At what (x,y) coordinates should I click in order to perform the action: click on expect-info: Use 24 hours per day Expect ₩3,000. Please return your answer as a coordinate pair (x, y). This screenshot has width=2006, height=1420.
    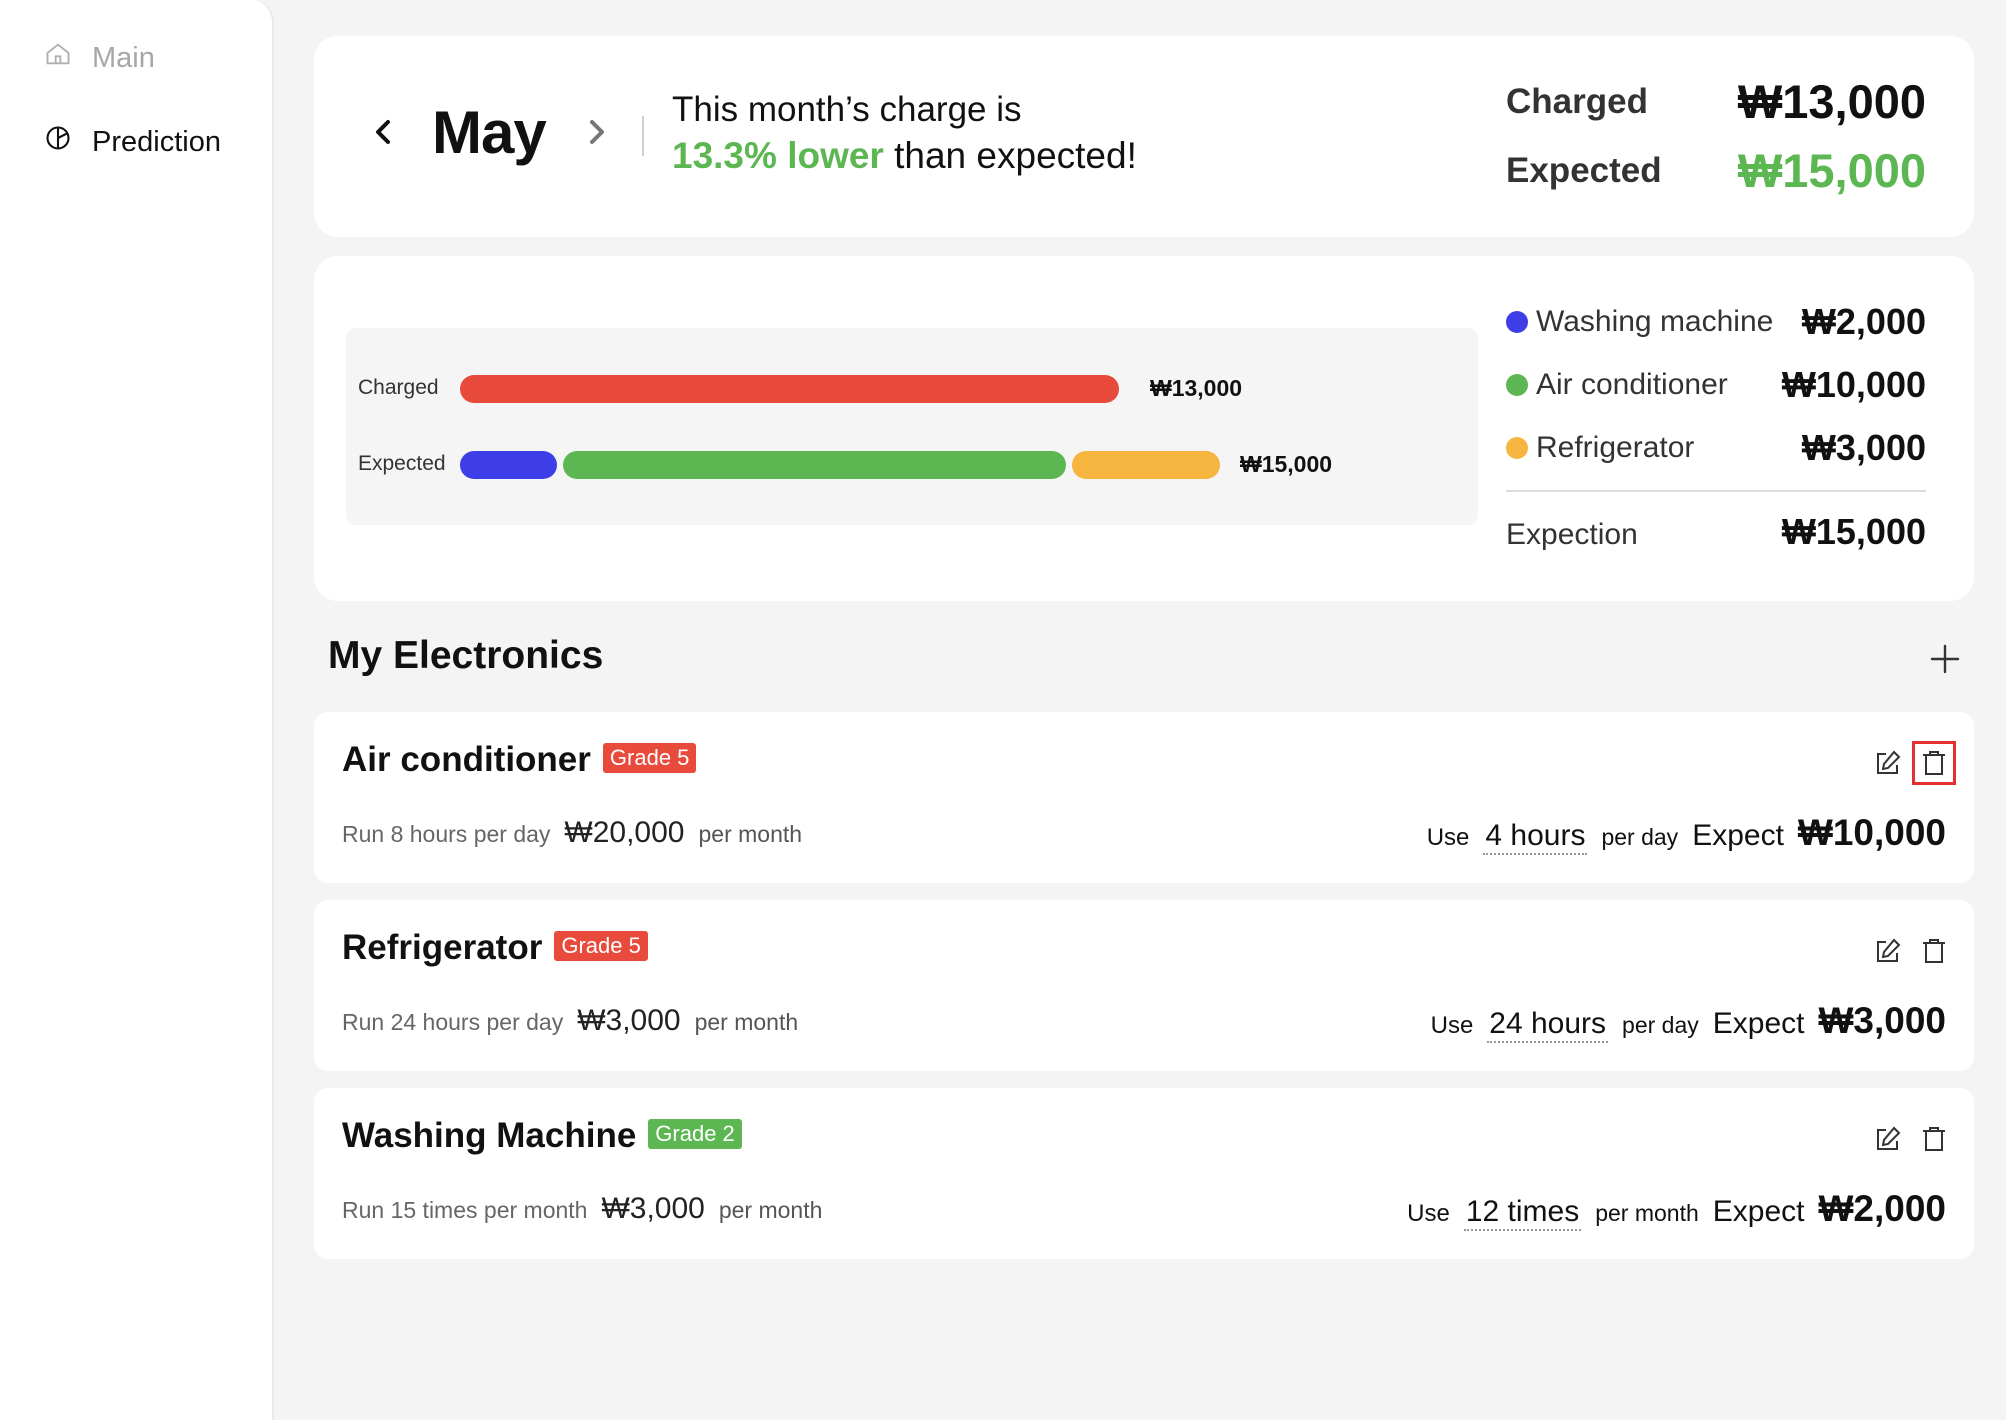
    Looking at the image, I should click on (1688, 1021).